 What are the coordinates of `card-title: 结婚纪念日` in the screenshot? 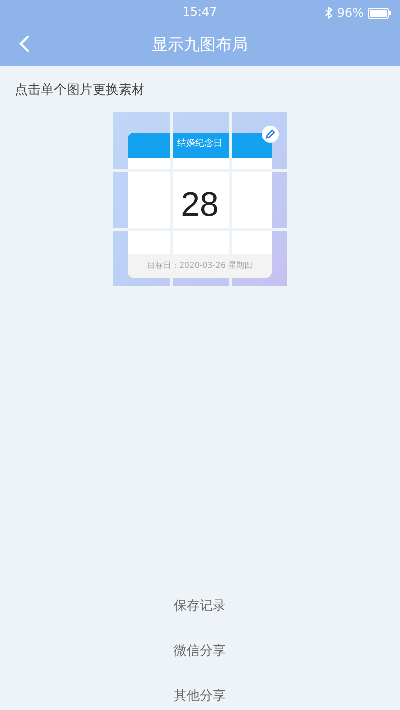 It's located at (200, 145).